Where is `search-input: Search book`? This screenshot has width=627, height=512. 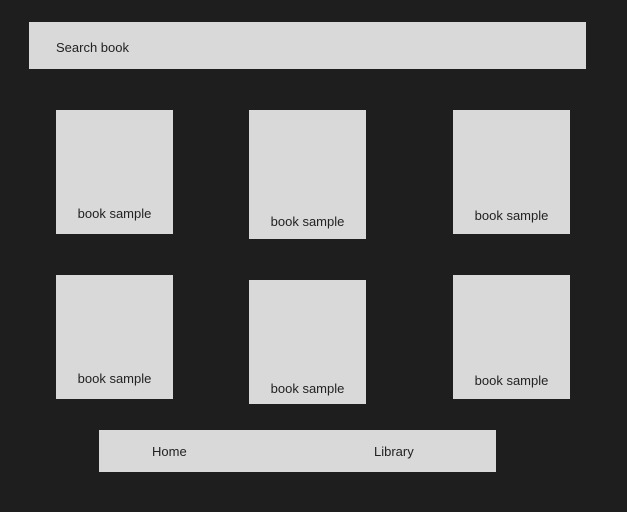
search-input: Search book is located at coordinates (92, 48).